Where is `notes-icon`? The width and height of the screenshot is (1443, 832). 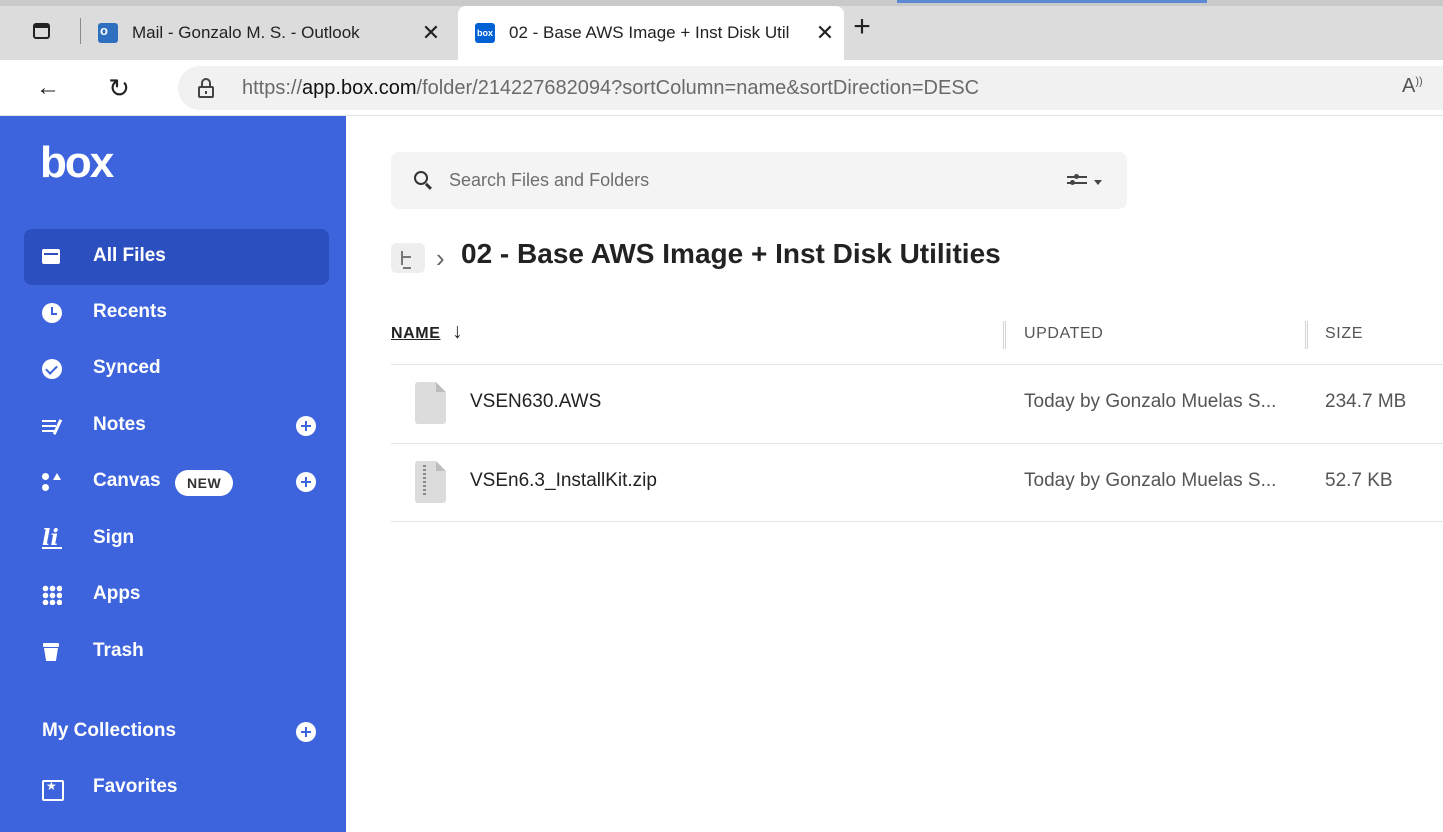 notes-icon is located at coordinates (52, 426).